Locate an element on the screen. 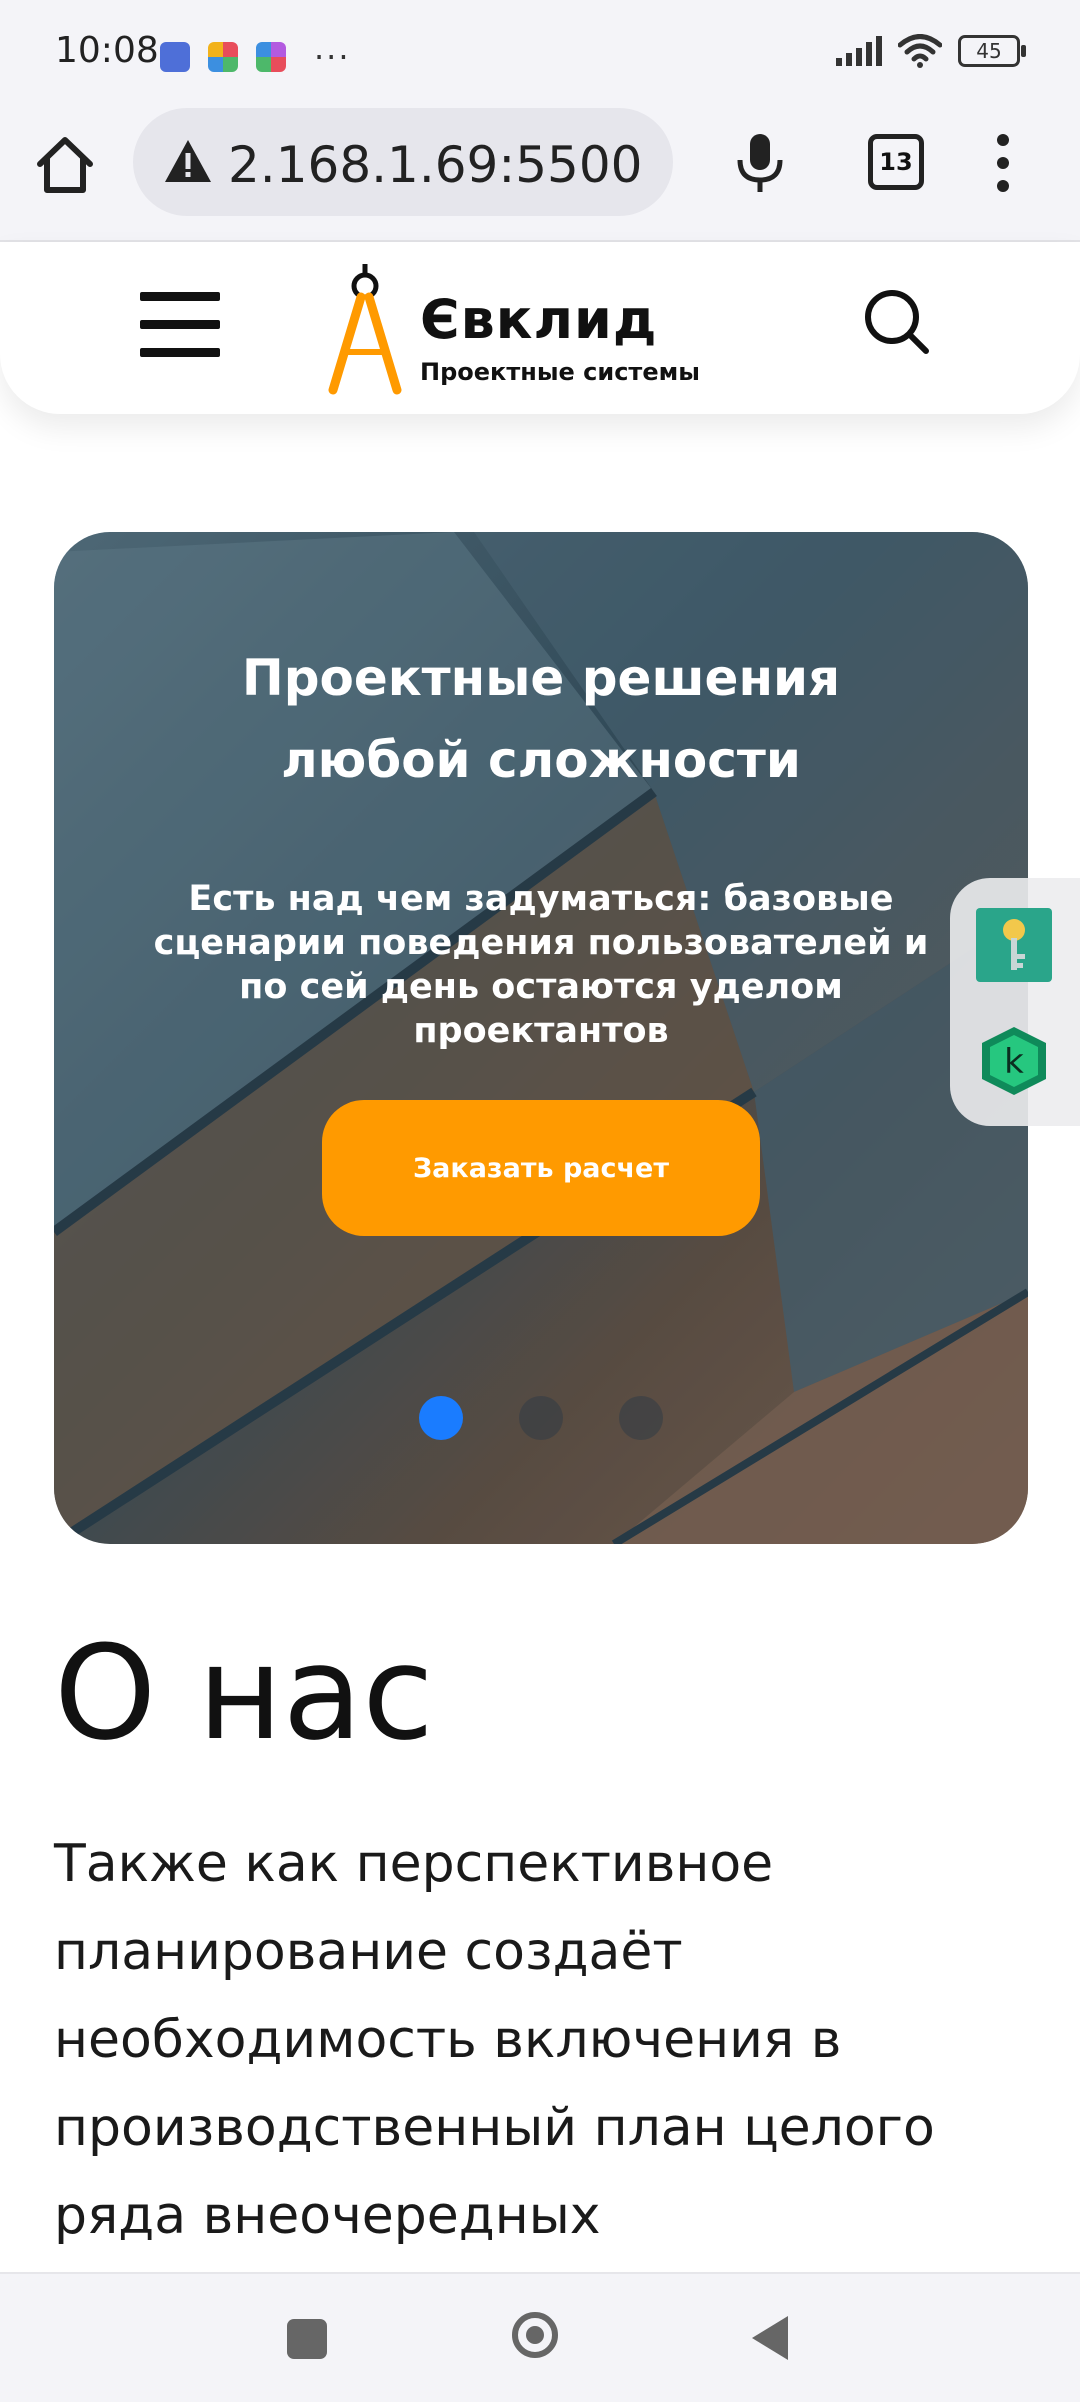  kaspersky-icon: k is located at coordinates (1014, 1061).